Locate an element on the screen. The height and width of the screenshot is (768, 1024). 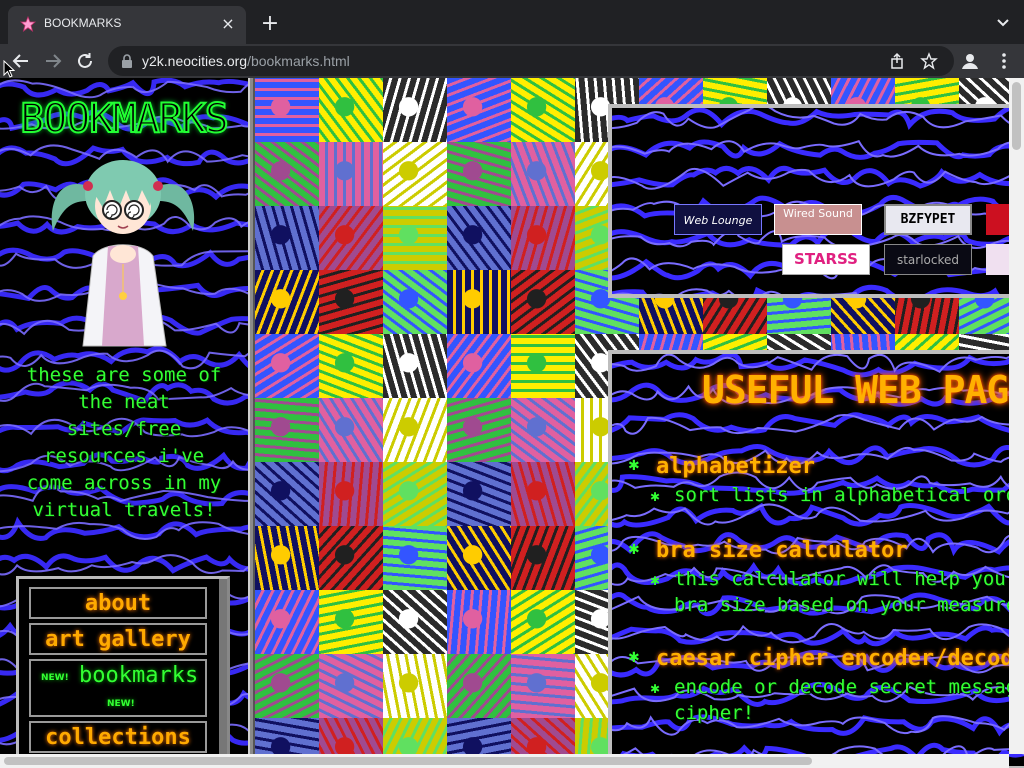
stars-button-label: STARSS is located at coordinates (826, 259).